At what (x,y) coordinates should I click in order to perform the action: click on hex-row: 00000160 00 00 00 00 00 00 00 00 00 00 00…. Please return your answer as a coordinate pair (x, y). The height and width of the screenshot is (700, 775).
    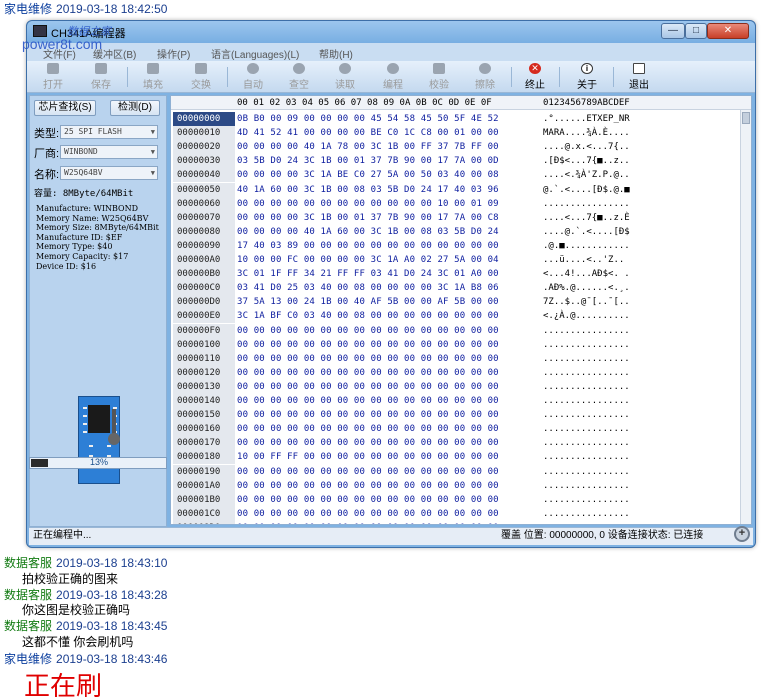
    Looking at the image, I should click on (456, 429).